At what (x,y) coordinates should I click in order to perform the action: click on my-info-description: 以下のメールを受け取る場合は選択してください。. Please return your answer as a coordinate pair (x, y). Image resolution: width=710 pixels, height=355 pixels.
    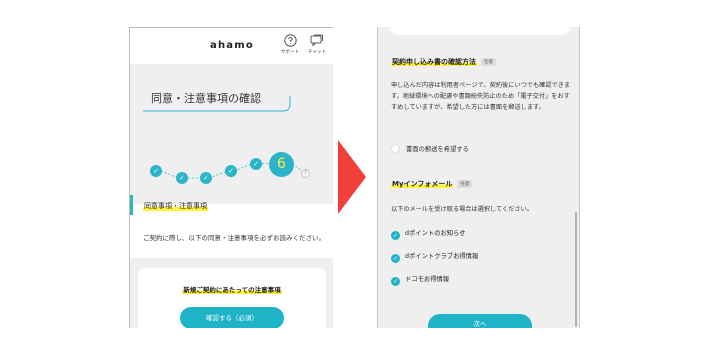
    Looking at the image, I should click on (462, 209).